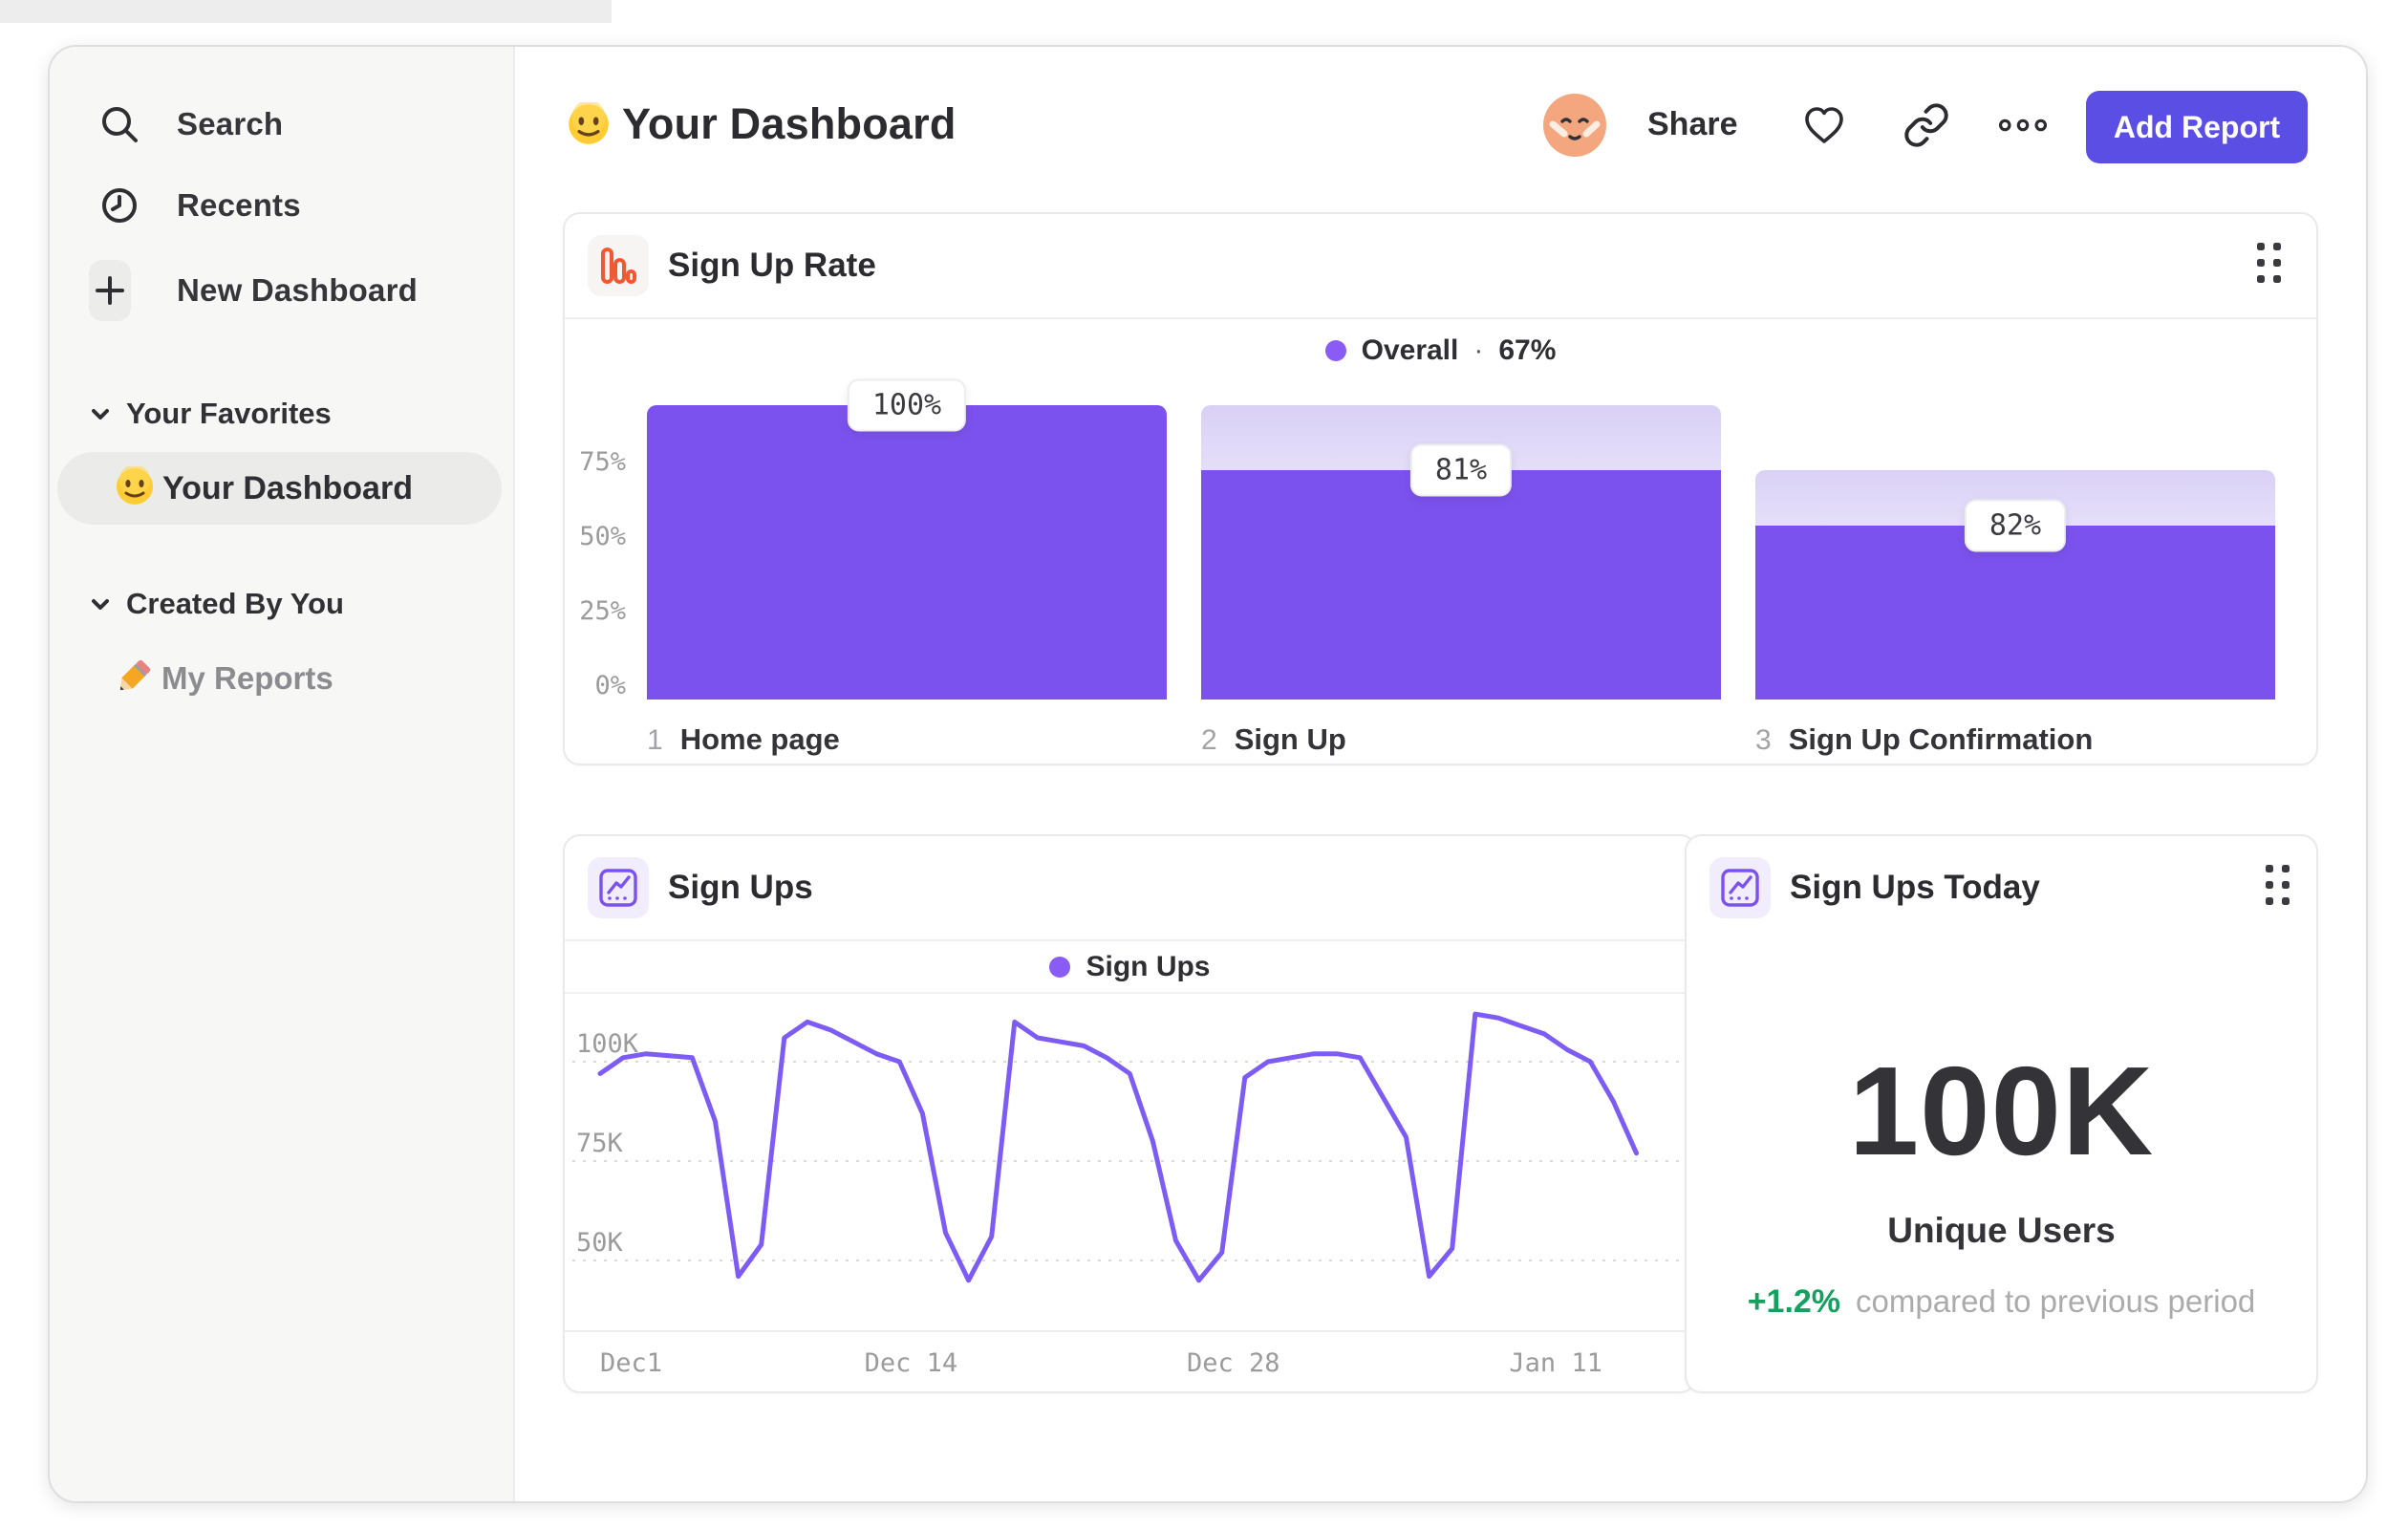  I want to click on sidebar-item-new-dashboard: New Dashboard, so click(282, 290).